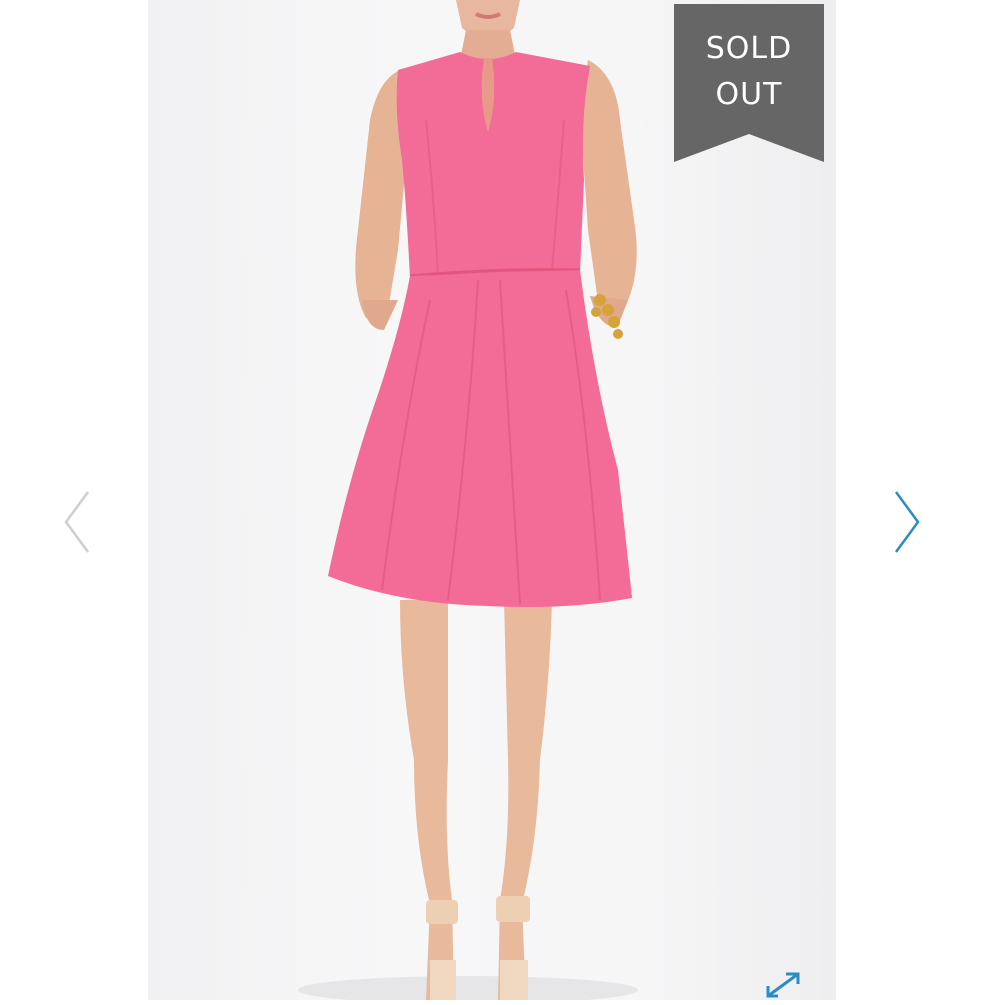 This screenshot has width=1000, height=1005. I want to click on sold-out-line-1: SOLD, so click(749, 48).